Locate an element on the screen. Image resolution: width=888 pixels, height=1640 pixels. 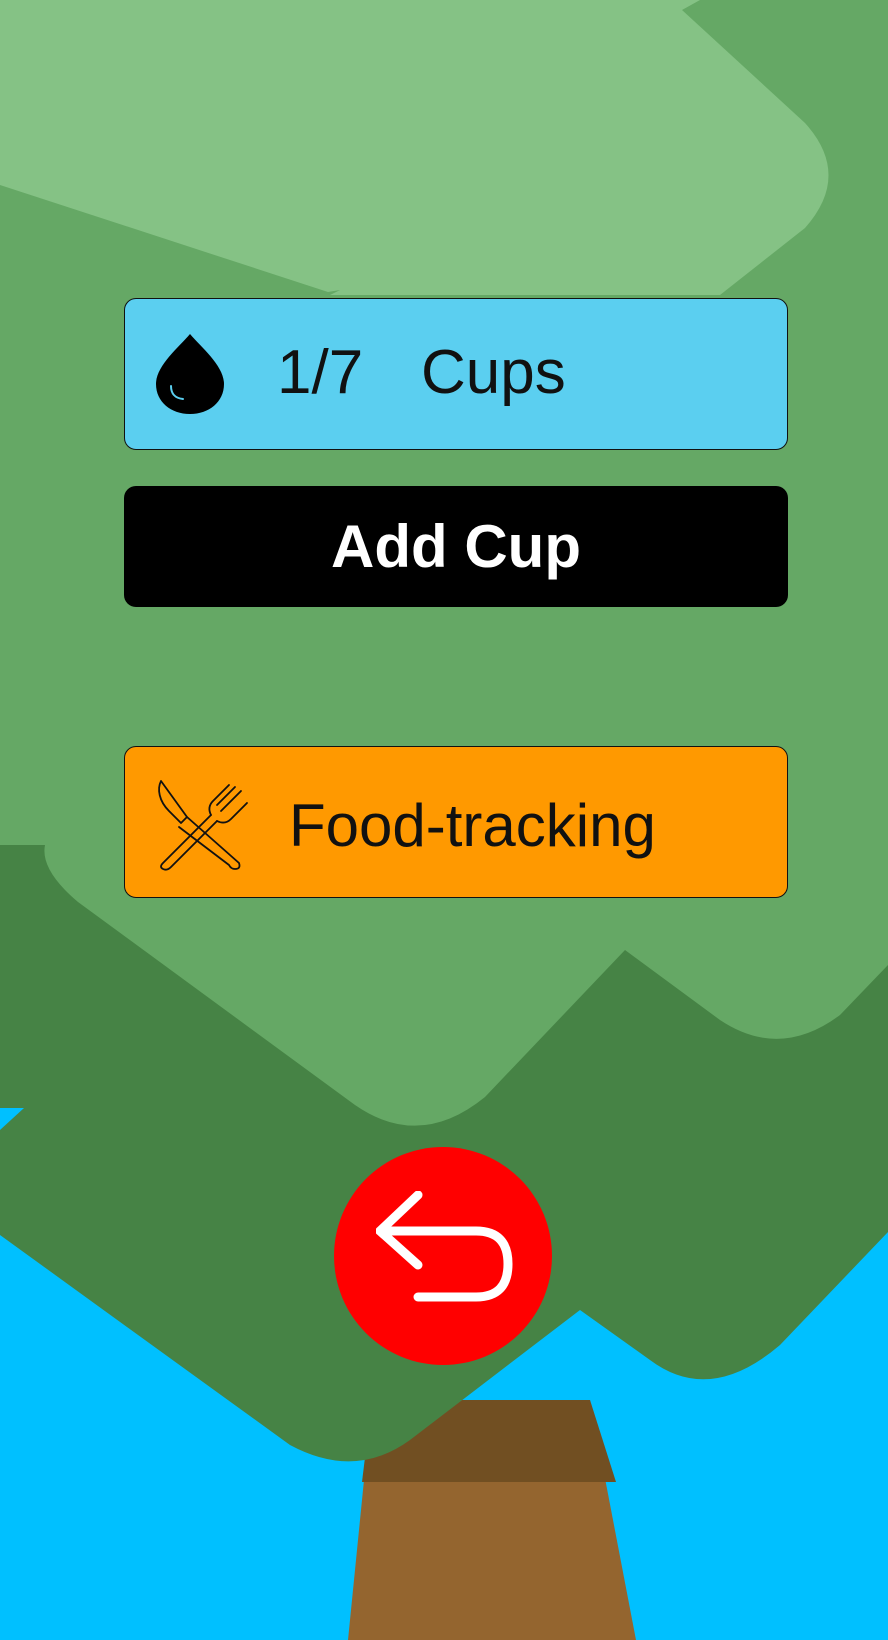
cups-unit-label: Cups is located at coordinates (493, 372).